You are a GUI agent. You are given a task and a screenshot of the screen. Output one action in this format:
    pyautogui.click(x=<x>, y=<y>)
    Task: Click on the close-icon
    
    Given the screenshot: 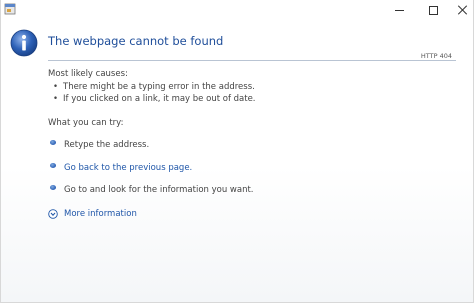 What is the action you would take?
    pyautogui.click(x=463, y=10)
    